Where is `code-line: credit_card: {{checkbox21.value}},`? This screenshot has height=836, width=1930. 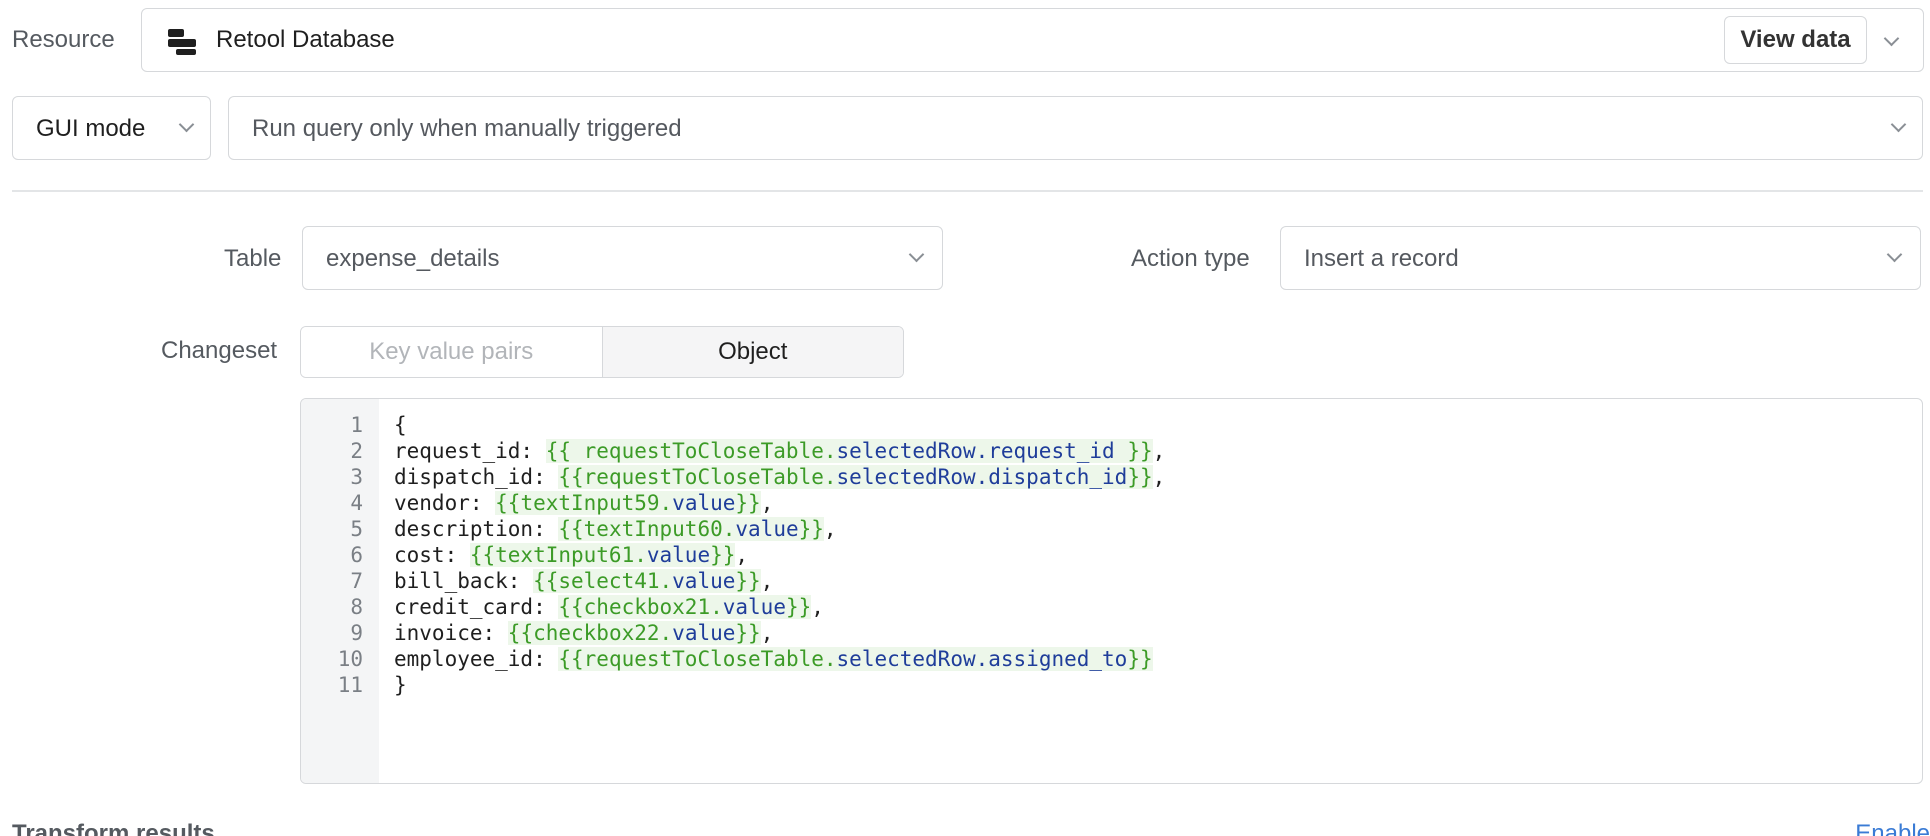
code-line: credit_card: {{checkbox21.value}}, is located at coordinates (609, 607).